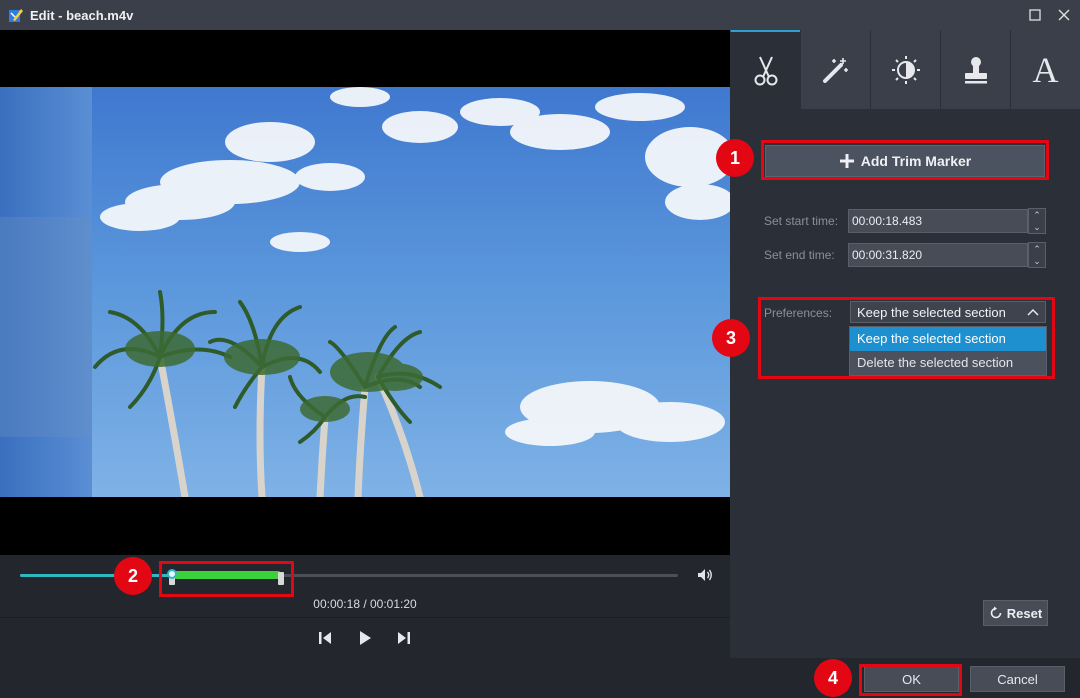  I want to click on close-icon, so click(1064, 15).